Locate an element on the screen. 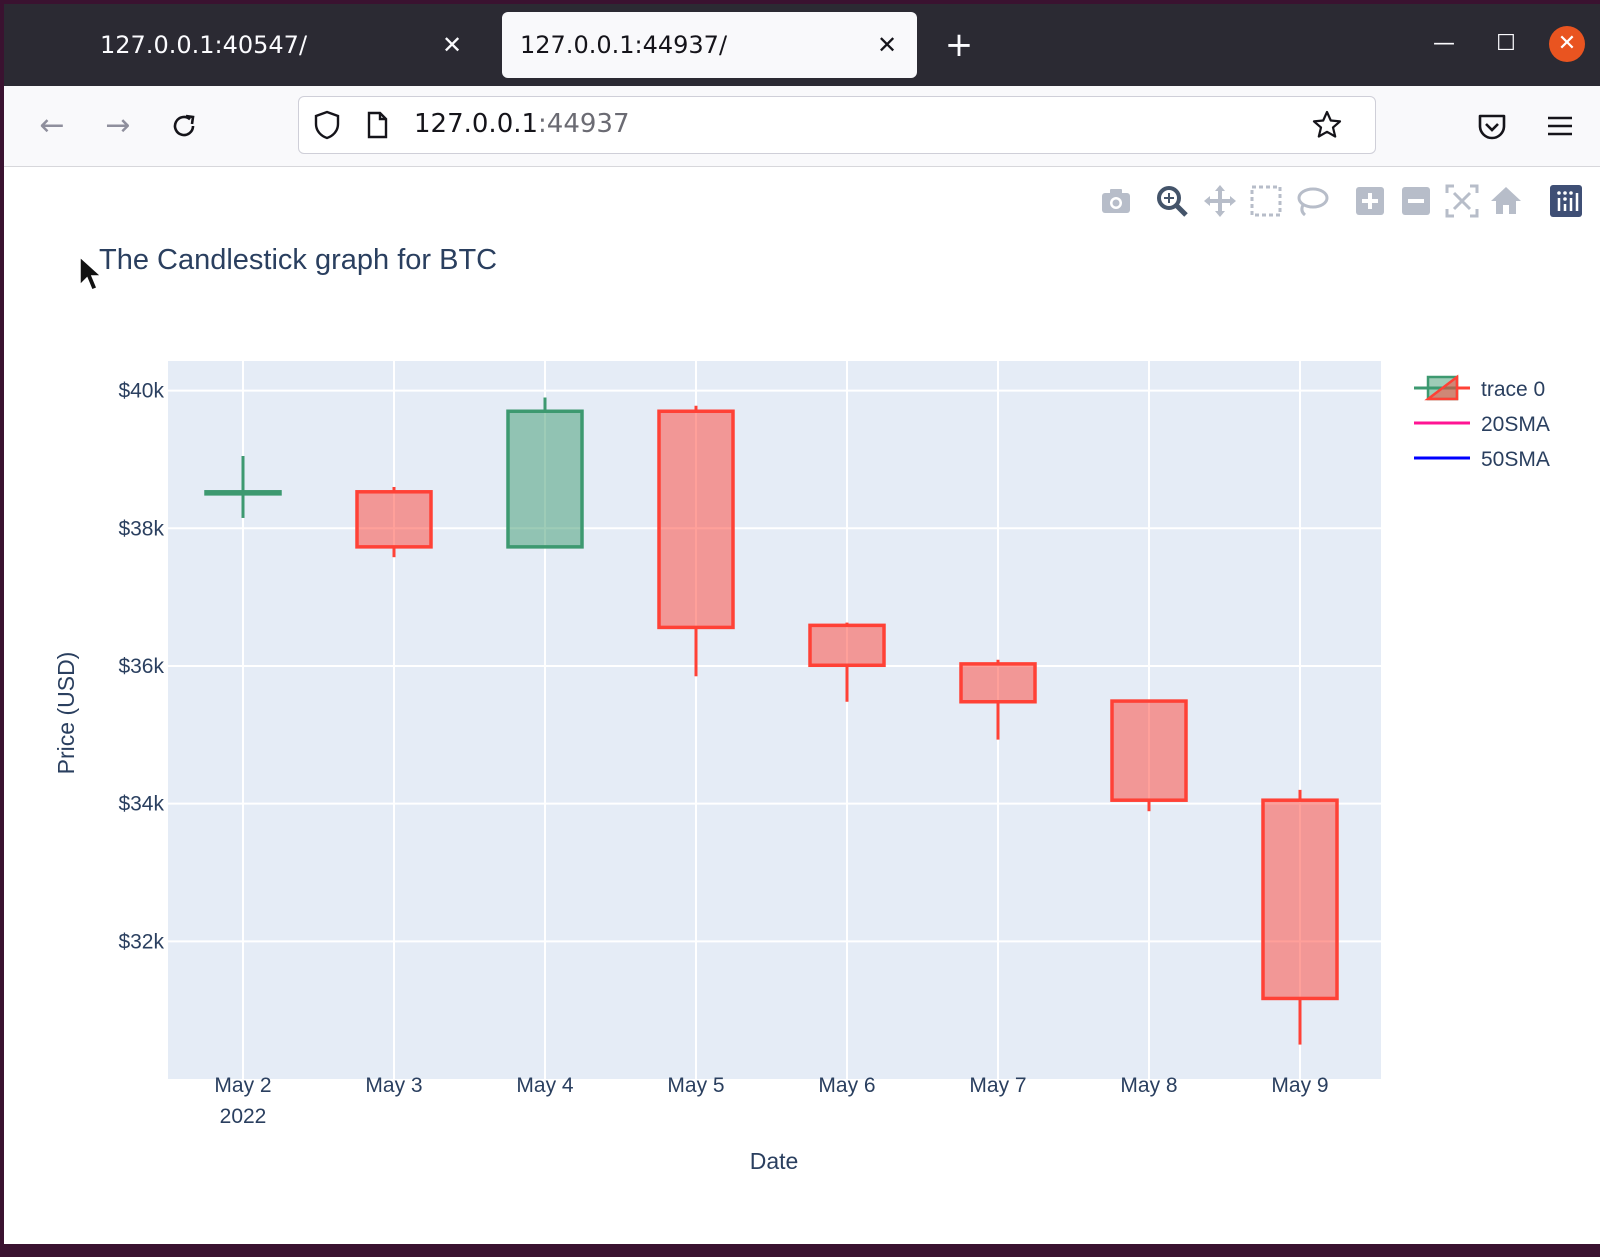  y-tick-label: $34k is located at coordinates (141, 804).